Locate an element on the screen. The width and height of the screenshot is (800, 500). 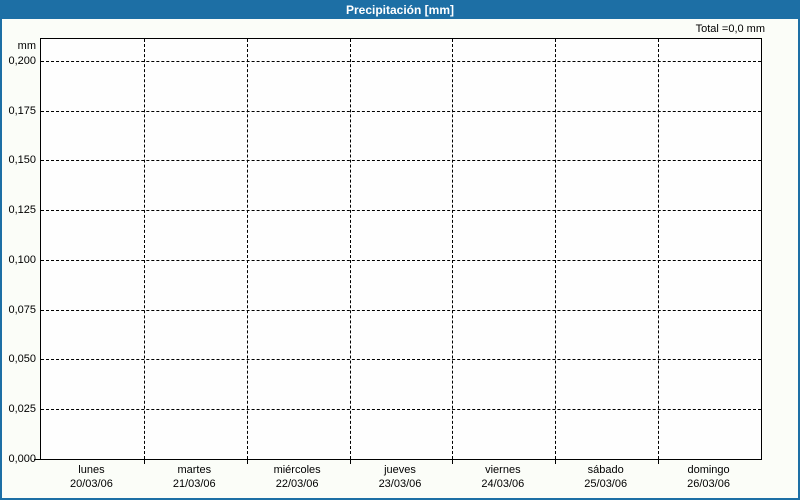
day-name: martes is located at coordinates (194, 470).